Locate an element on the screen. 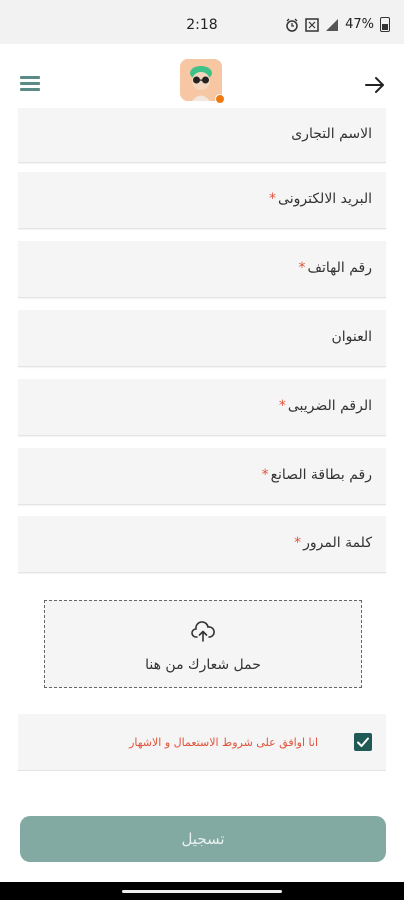 The height and width of the screenshot is (900, 404). status-dot is located at coordinates (220, 99).